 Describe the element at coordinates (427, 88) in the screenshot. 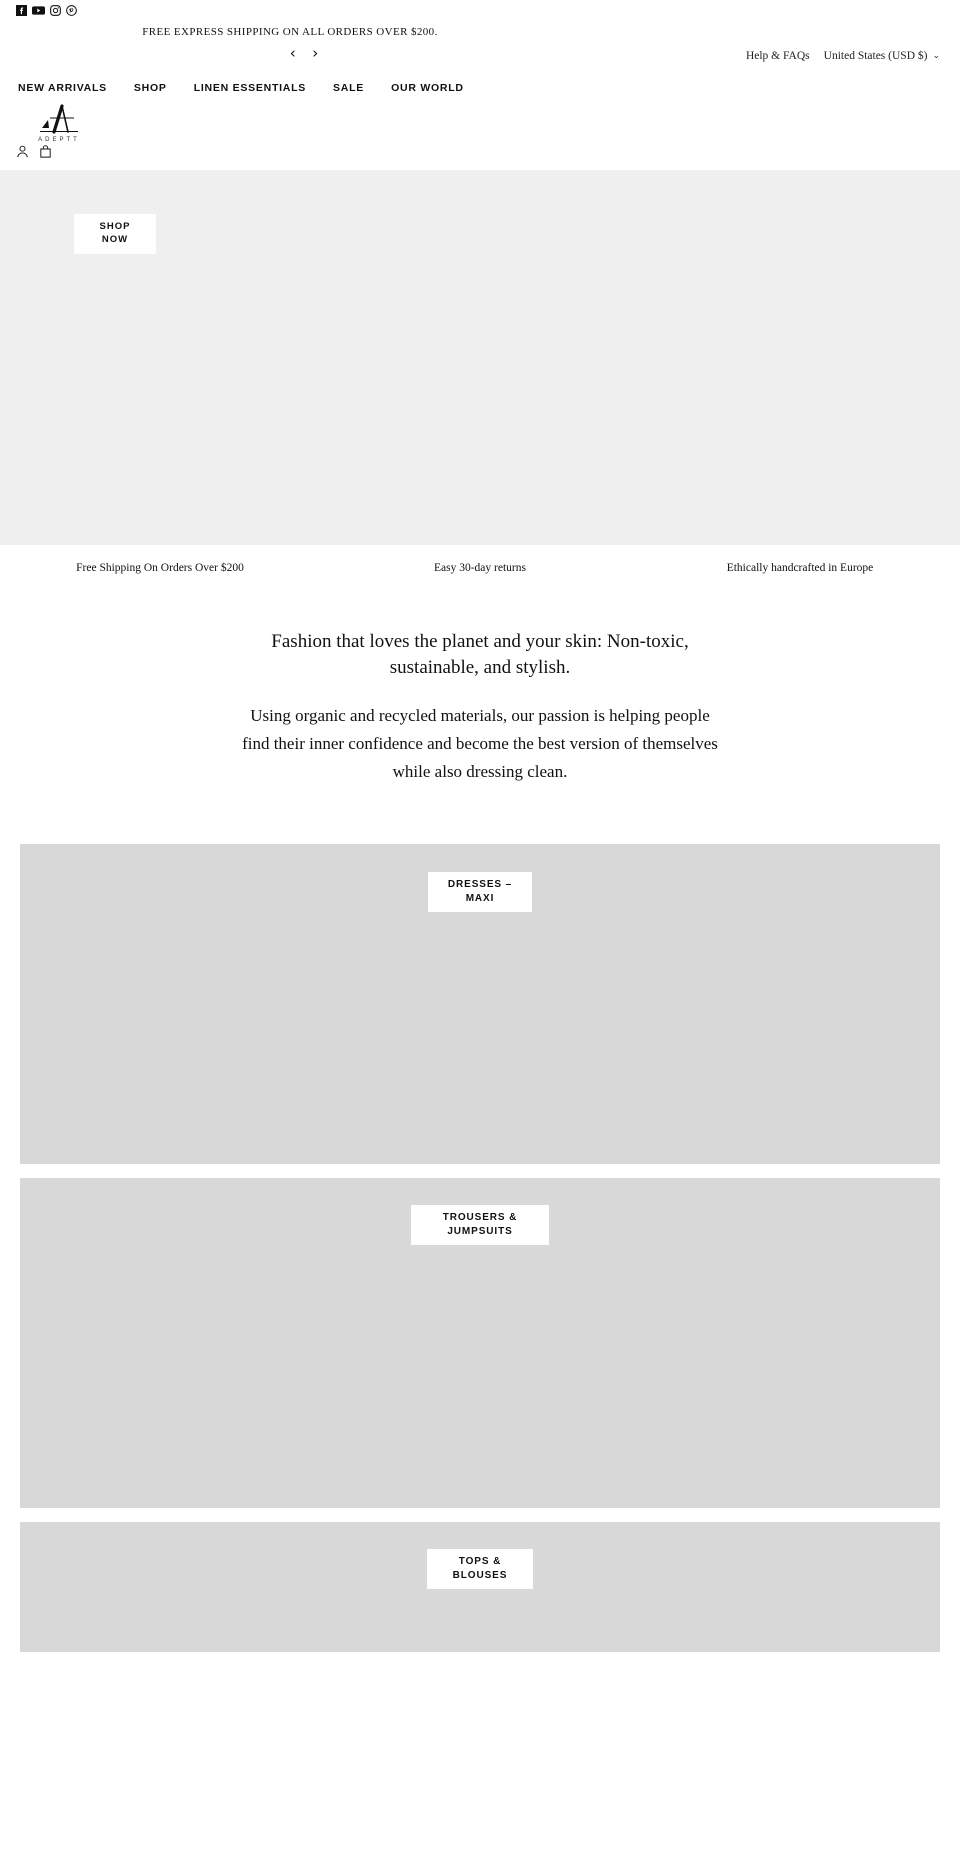

I see `nav-item-our-world: OUR WORLD` at that location.